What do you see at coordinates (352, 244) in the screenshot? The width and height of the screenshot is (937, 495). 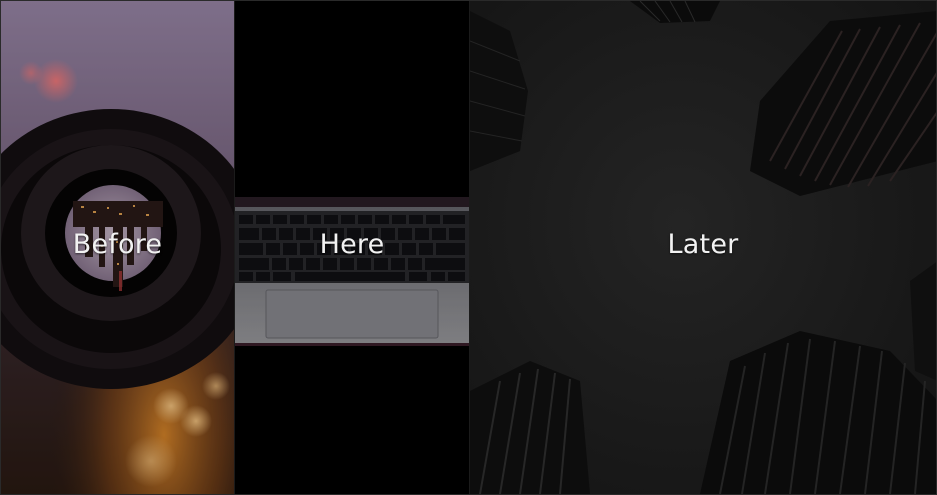 I see `panel-label-here: Here` at bounding box center [352, 244].